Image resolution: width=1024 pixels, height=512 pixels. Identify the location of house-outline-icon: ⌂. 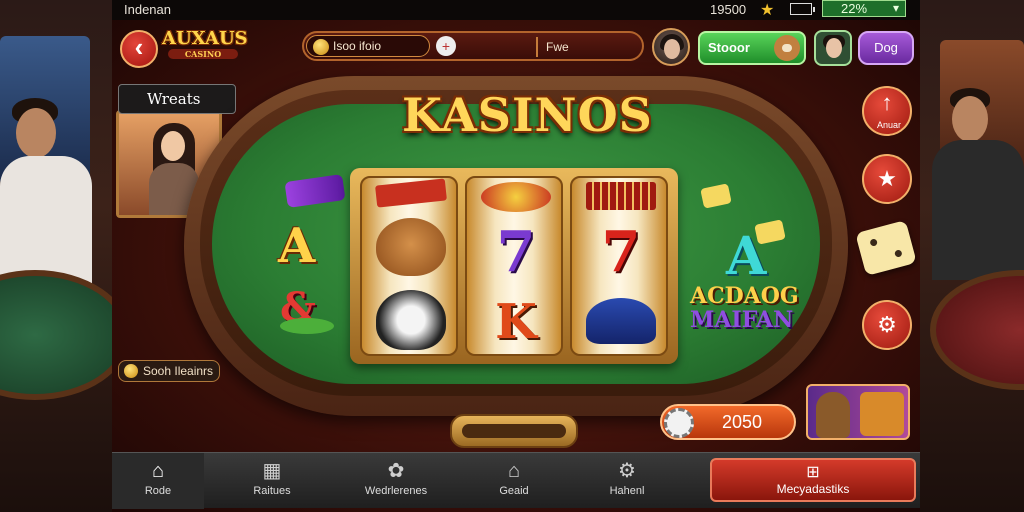
(514, 471).